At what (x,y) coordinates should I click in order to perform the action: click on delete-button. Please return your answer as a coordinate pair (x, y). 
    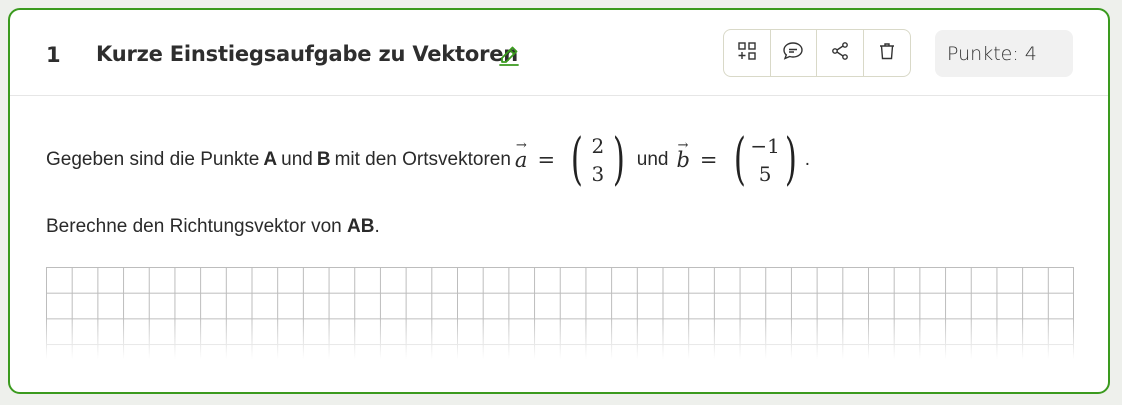
    Looking at the image, I should click on (887, 53).